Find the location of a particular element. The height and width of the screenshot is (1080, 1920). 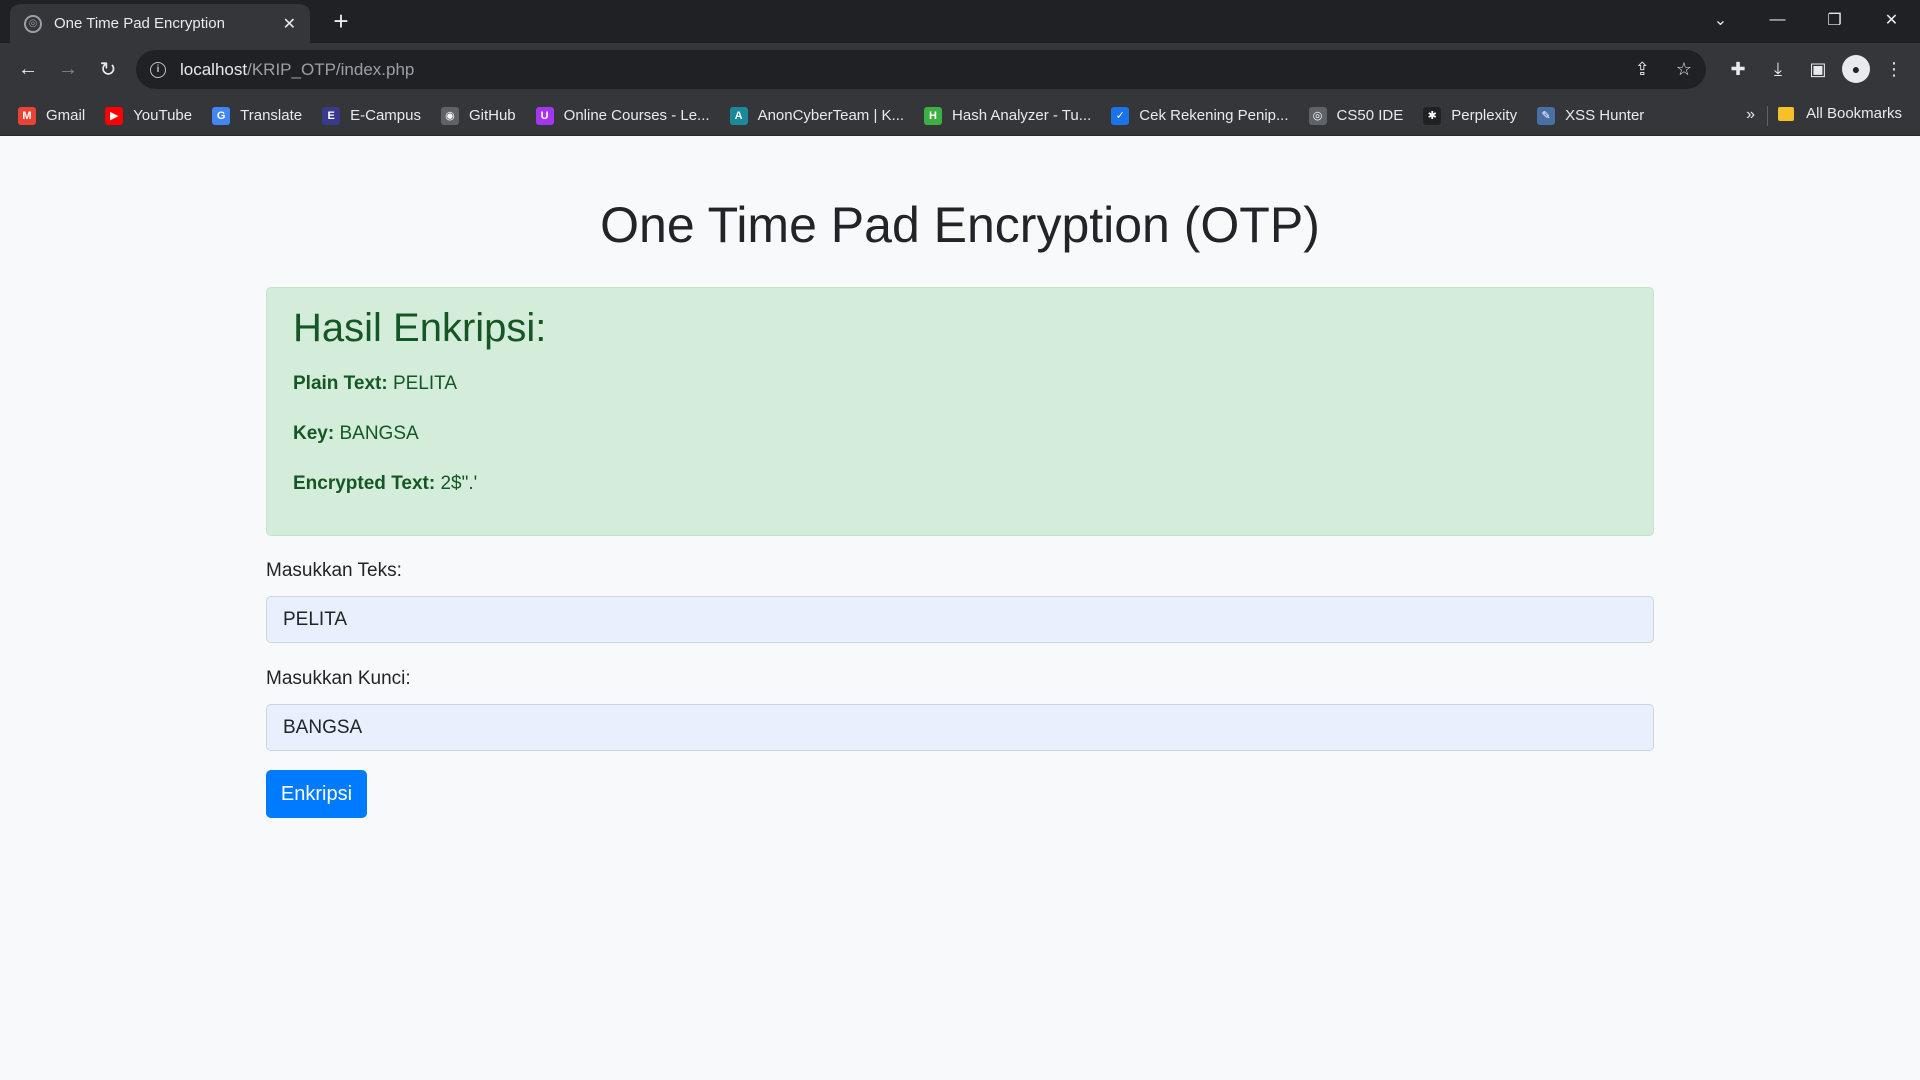

key-row: Key: BANGSA is located at coordinates (960, 434).